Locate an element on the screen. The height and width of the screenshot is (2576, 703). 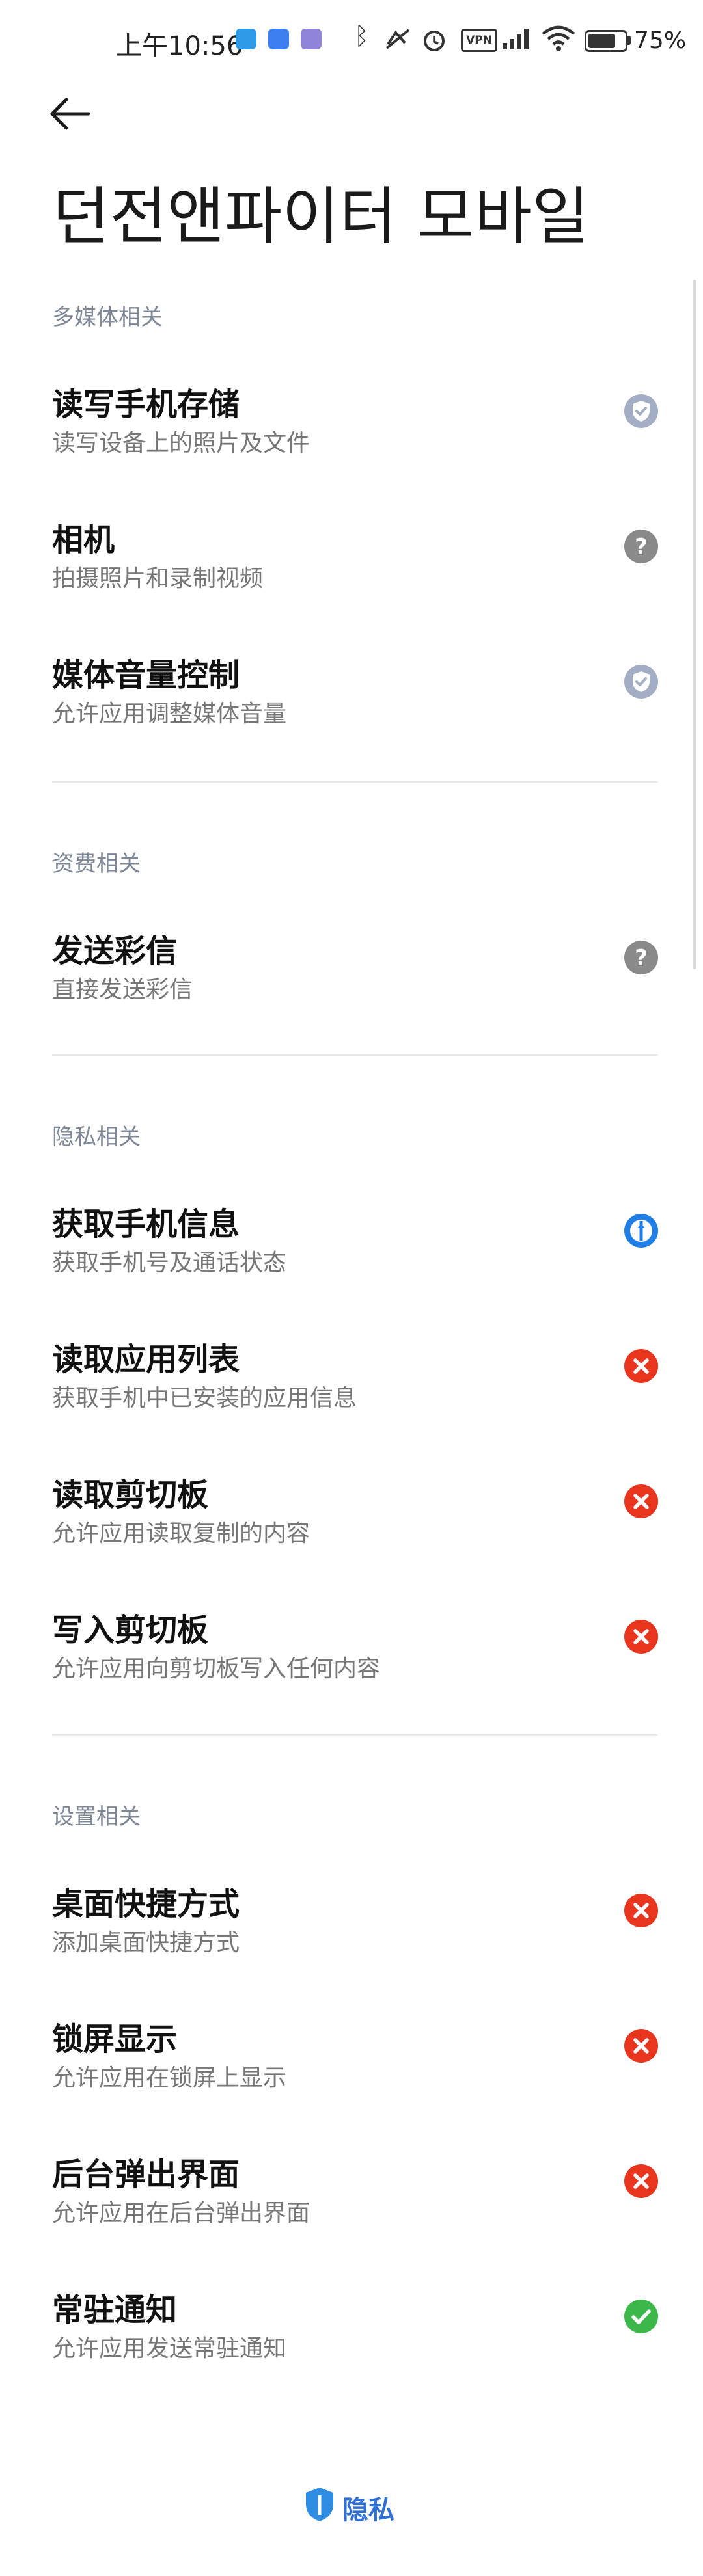
wifi-icon is located at coordinates (558, 38).